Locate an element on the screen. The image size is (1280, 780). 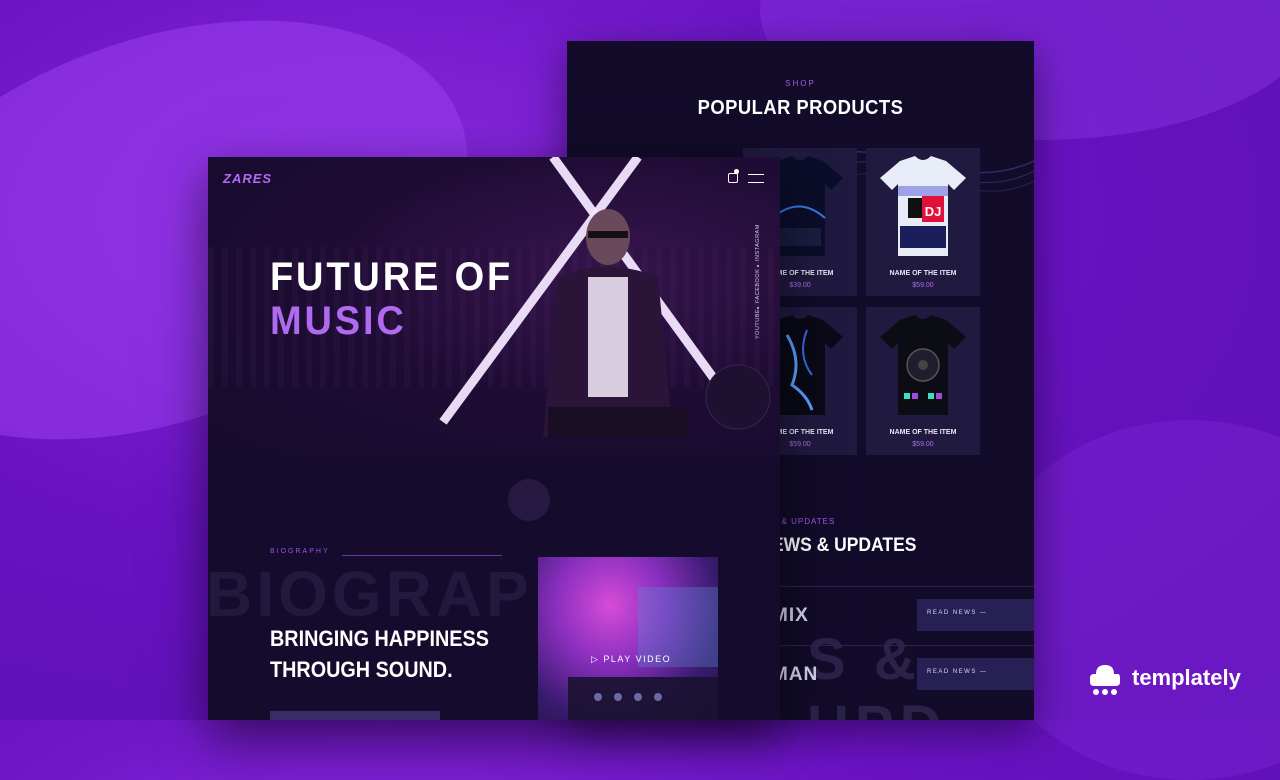
shop-eyebrow: SHOP is located at coordinates (800, 83).